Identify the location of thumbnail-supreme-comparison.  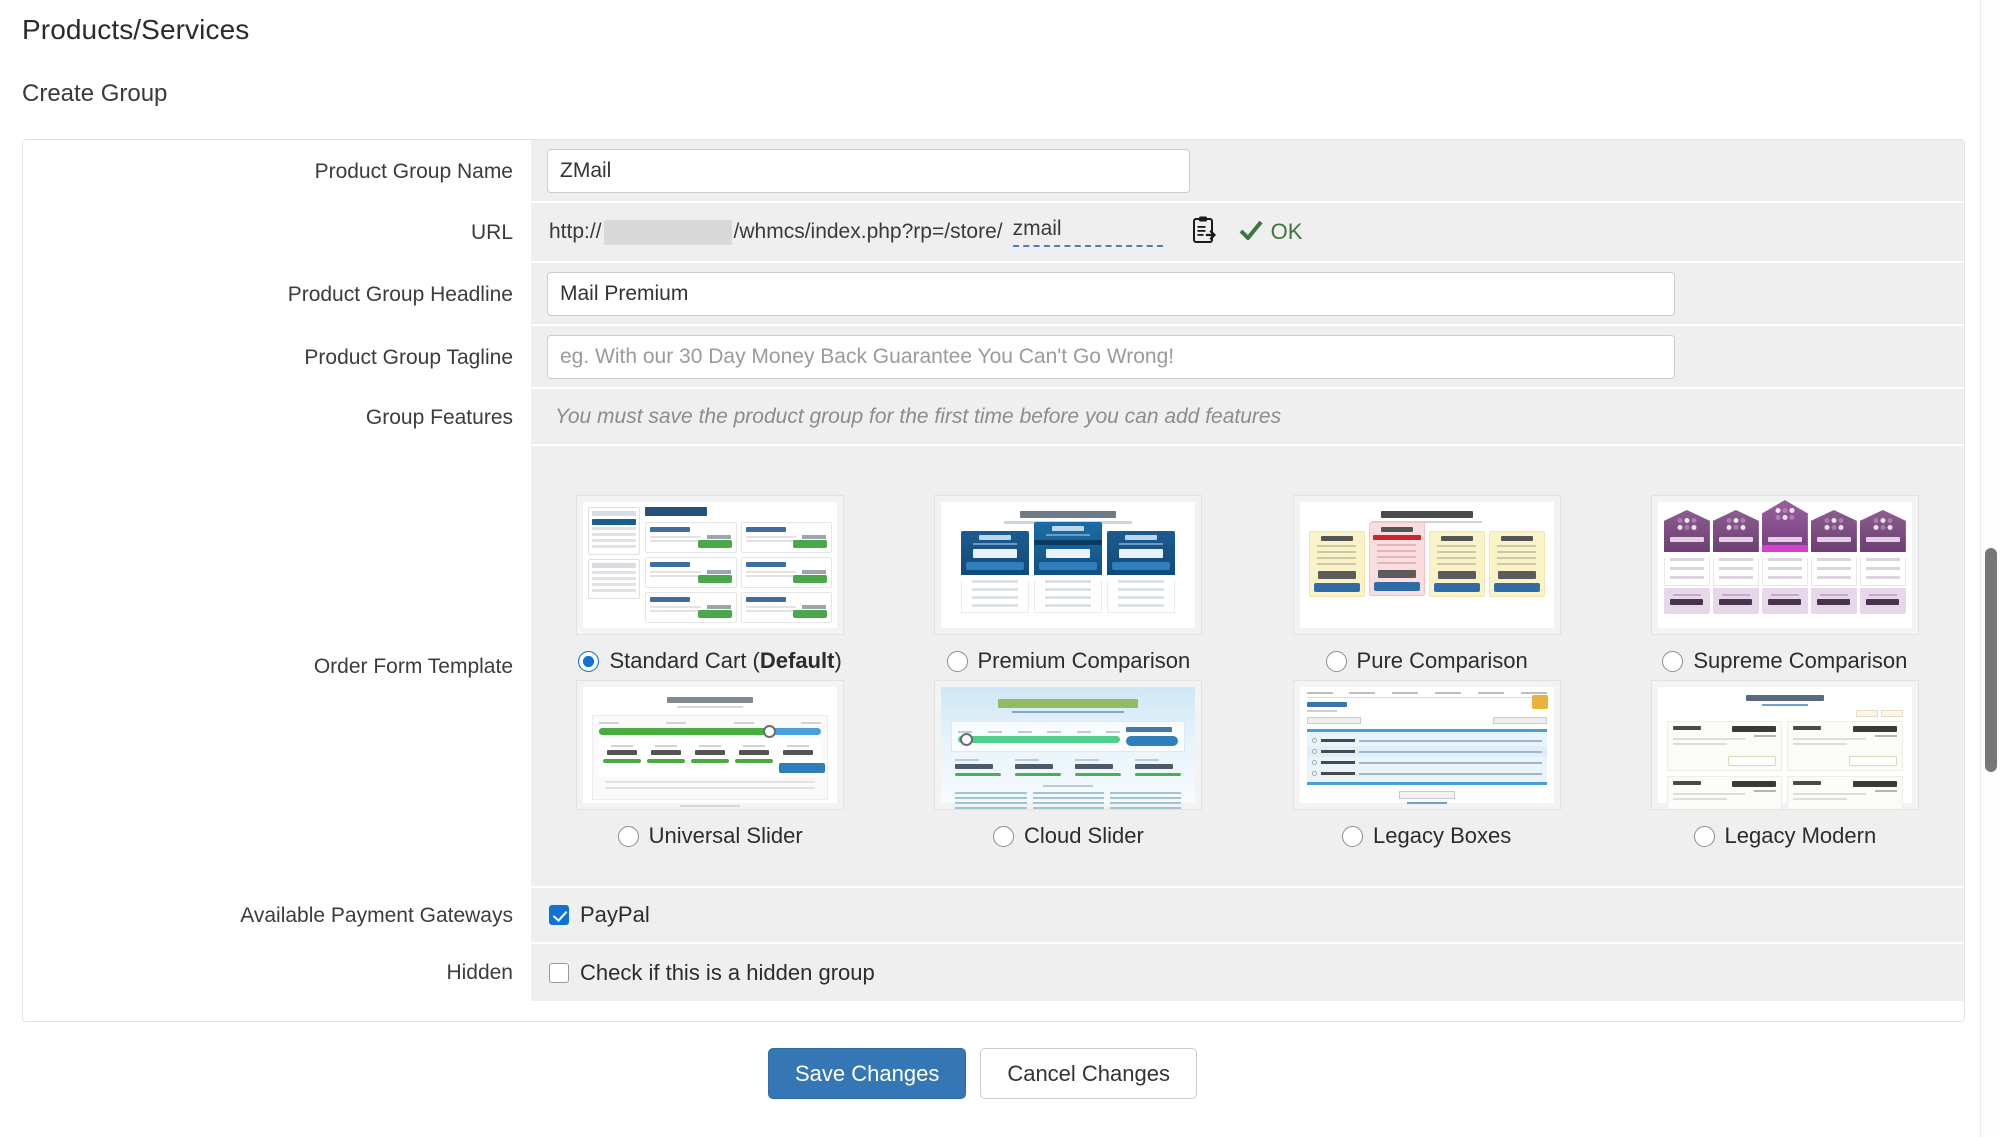
(1784, 565).